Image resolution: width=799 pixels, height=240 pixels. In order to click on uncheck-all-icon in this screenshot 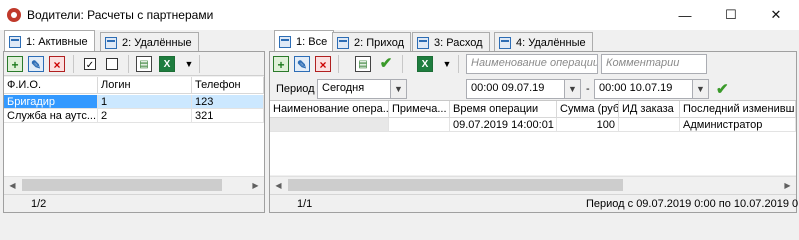, I will do `click(112, 64)`.